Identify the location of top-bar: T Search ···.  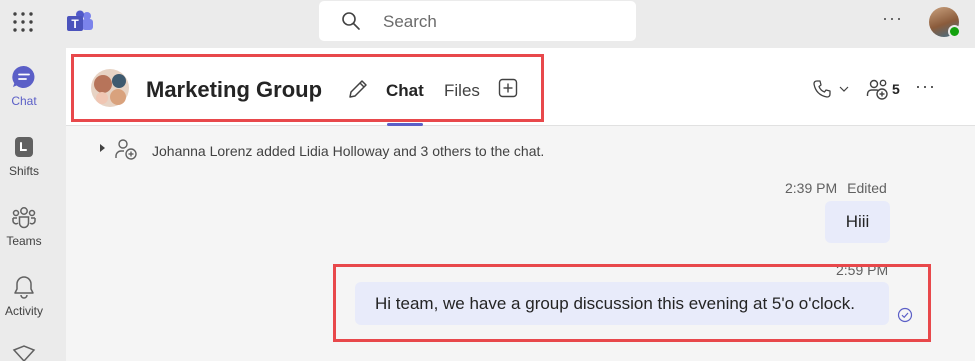
(487, 24).